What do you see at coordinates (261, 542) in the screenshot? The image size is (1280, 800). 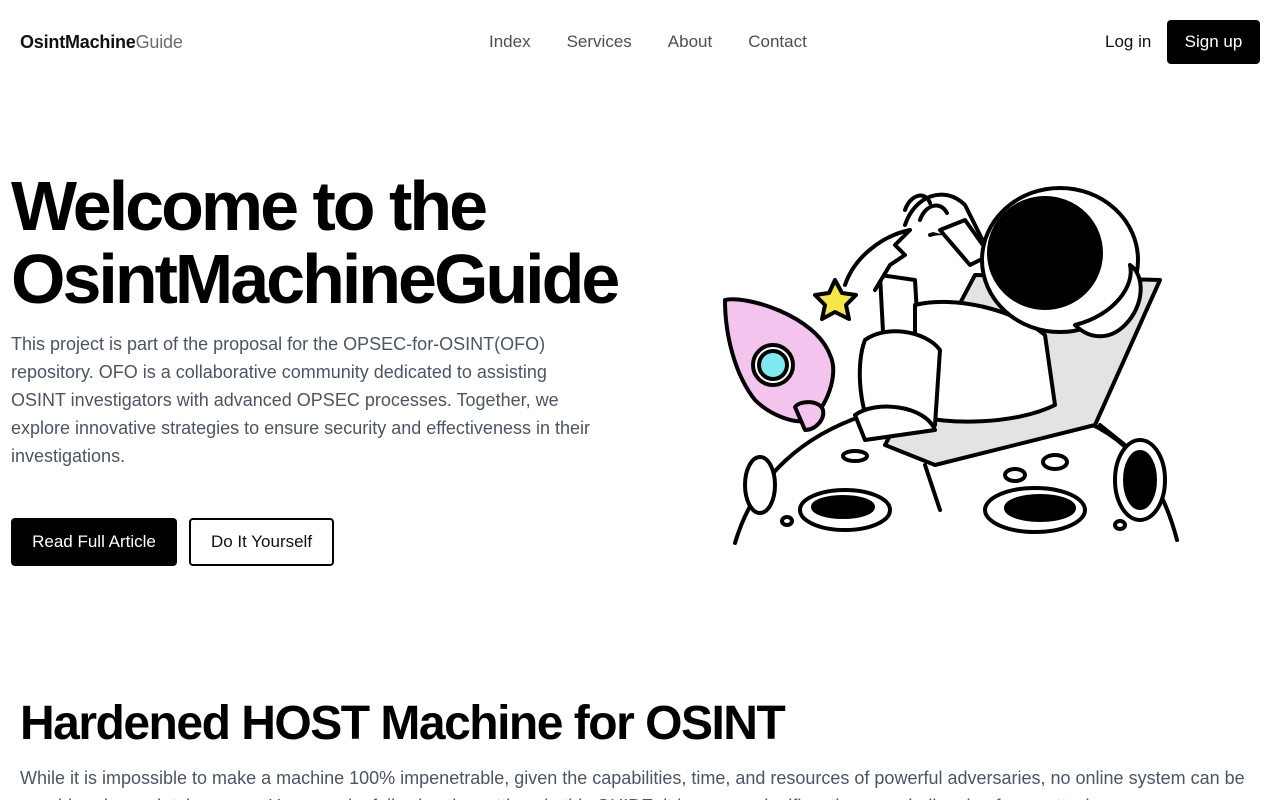 I see `do-it-yourself-button: Do It Yourself` at bounding box center [261, 542].